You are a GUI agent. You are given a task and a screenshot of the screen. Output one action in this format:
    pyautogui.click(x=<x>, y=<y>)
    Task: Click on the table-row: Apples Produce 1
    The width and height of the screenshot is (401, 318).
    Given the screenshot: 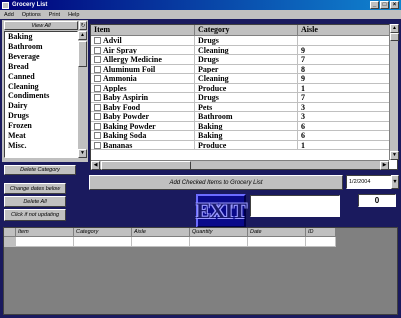 What is the action you would take?
    pyautogui.click(x=240, y=88)
    